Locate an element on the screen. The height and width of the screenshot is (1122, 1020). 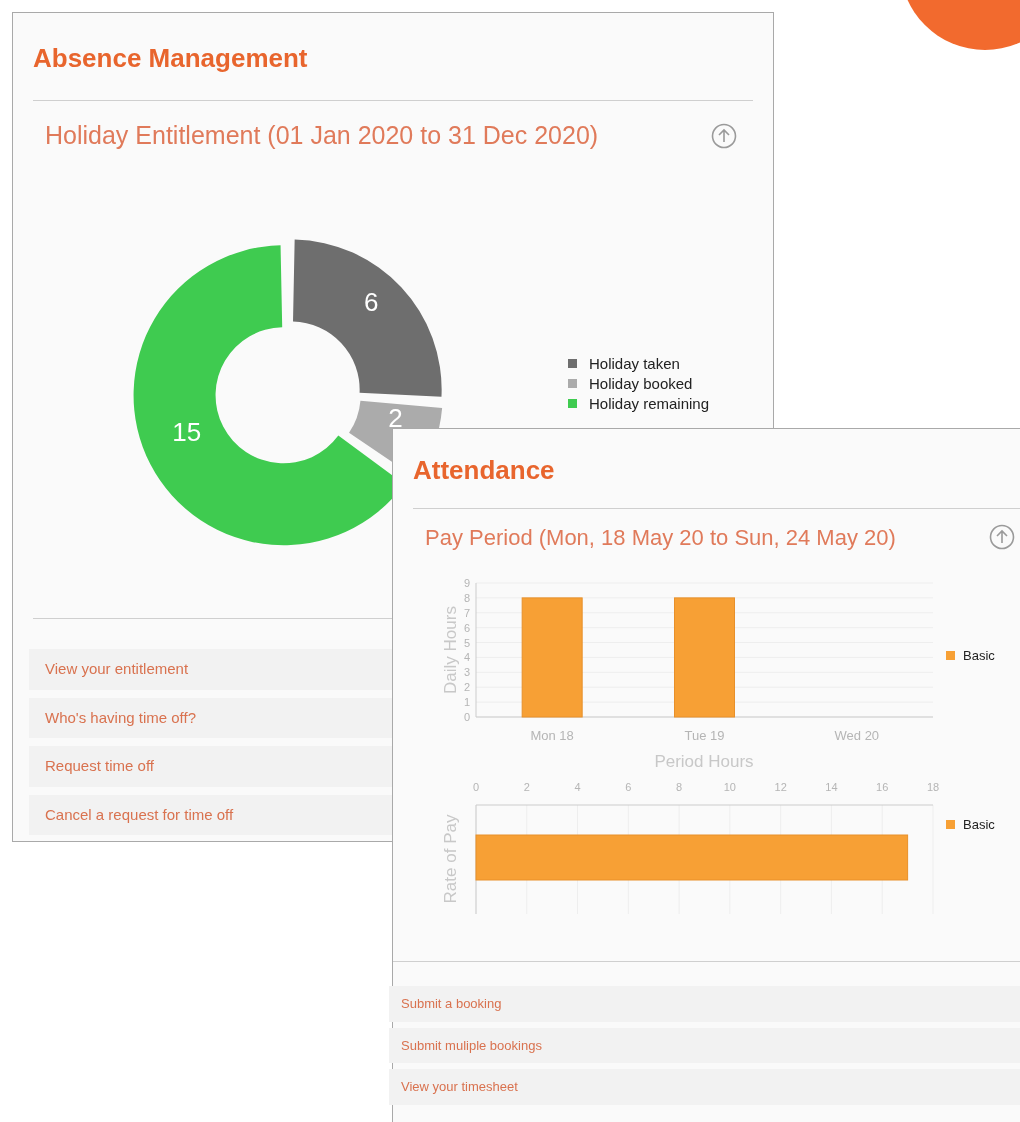
legend-label: Holiday remaining is located at coordinates (649, 403).